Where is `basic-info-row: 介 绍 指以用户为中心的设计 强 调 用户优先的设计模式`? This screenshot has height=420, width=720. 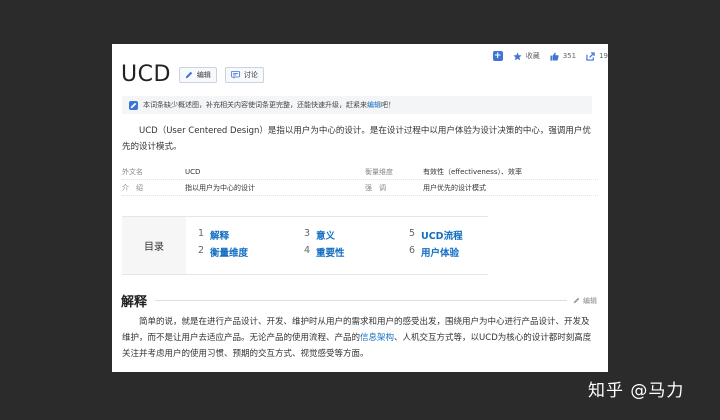 basic-info-row: 介 绍 指以用户为中心的设计 强 调 用户优先的设计模式 is located at coordinates (360, 188).